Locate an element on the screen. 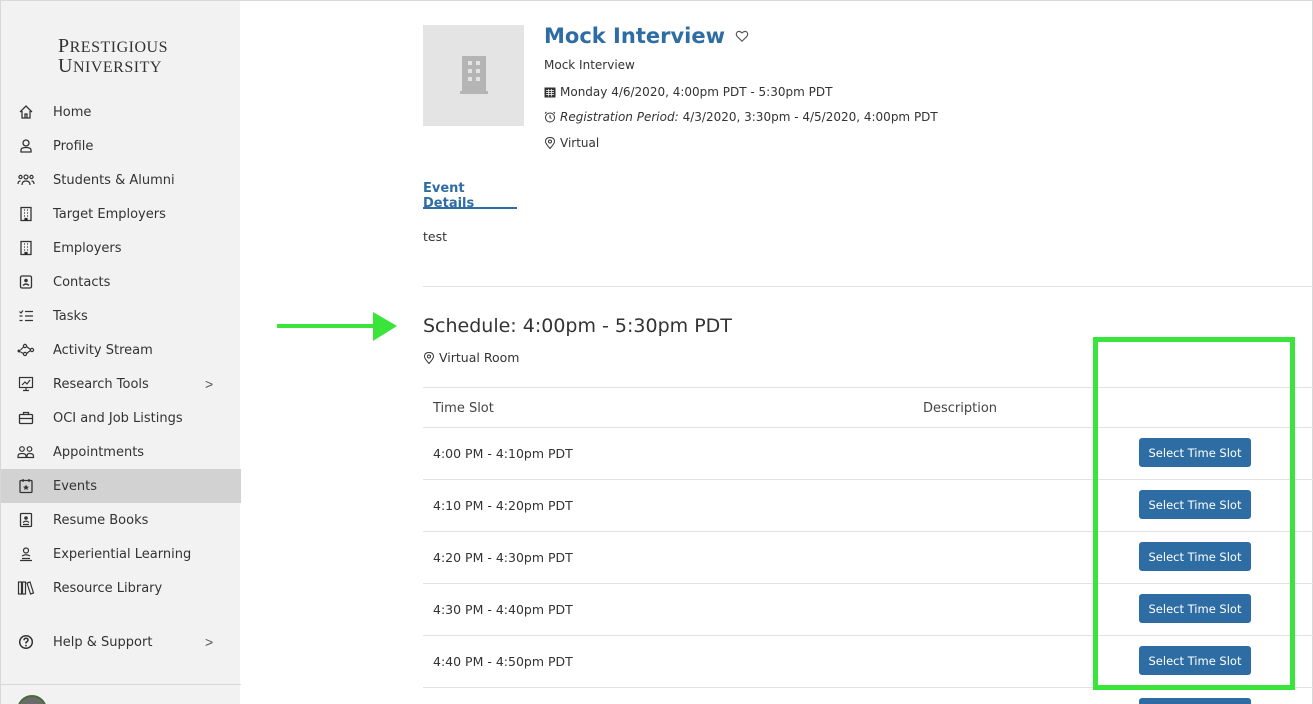 The image size is (1313, 704). schedule-title: Schedule: 4:00pm - 5:30pm PDT is located at coordinates (577, 326).